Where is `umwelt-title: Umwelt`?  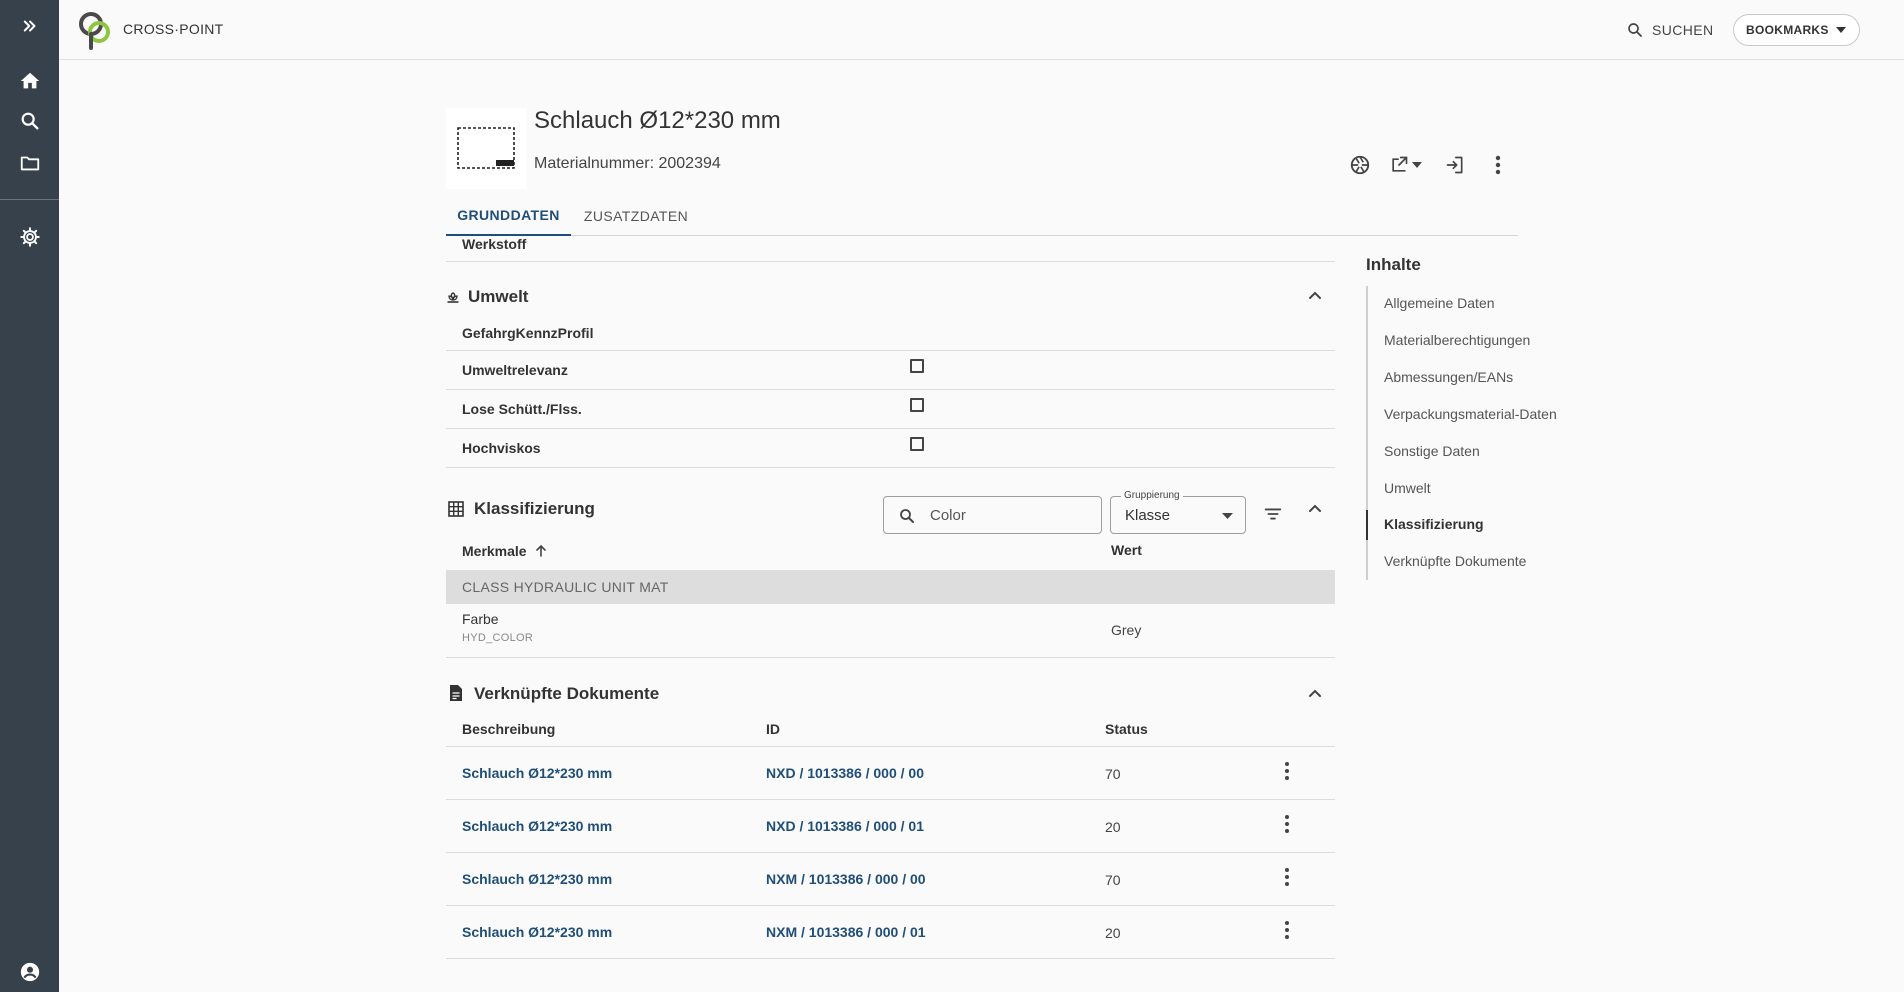
umwelt-title: Umwelt is located at coordinates (498, 296).